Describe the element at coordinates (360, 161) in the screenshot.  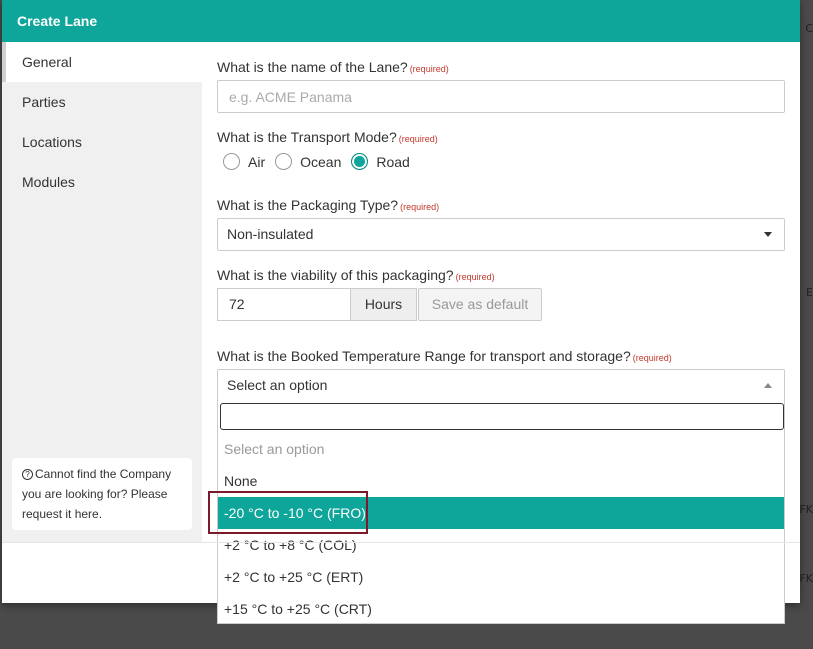
I see `radio-road` at that location.